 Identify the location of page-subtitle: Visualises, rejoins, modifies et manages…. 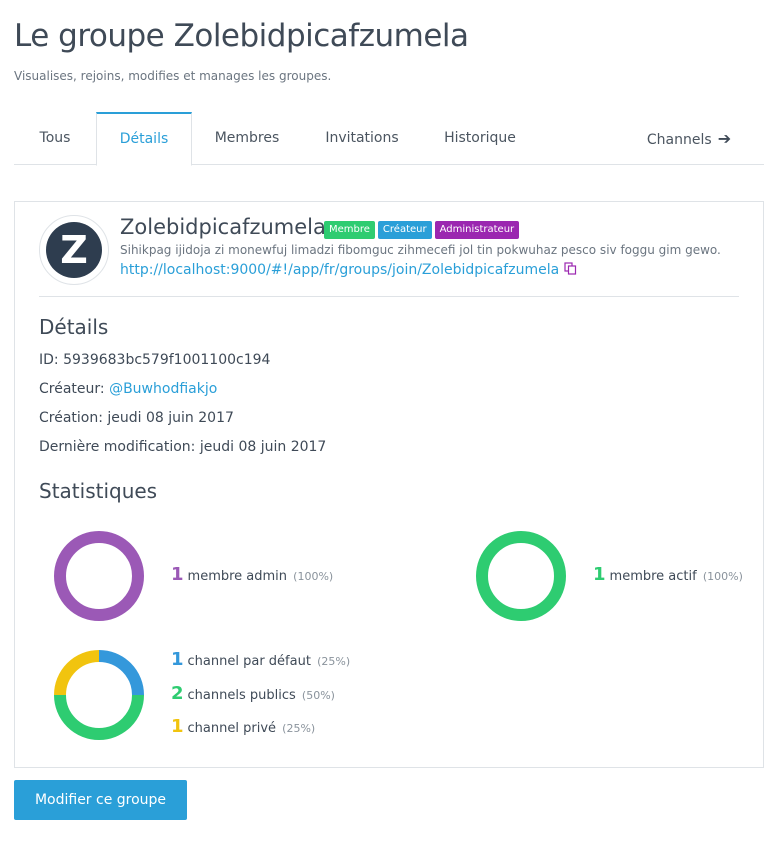
(173, 76).